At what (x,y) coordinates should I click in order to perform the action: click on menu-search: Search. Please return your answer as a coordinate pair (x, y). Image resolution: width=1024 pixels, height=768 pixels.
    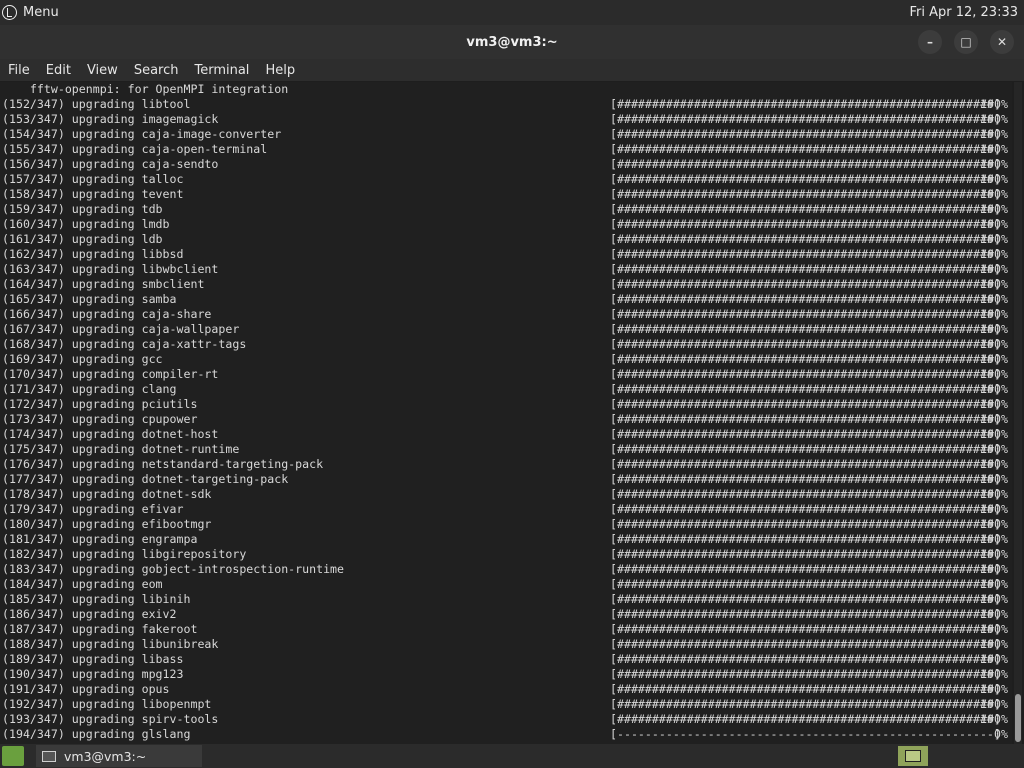
    Looking at the image, I should click on (156, 70).